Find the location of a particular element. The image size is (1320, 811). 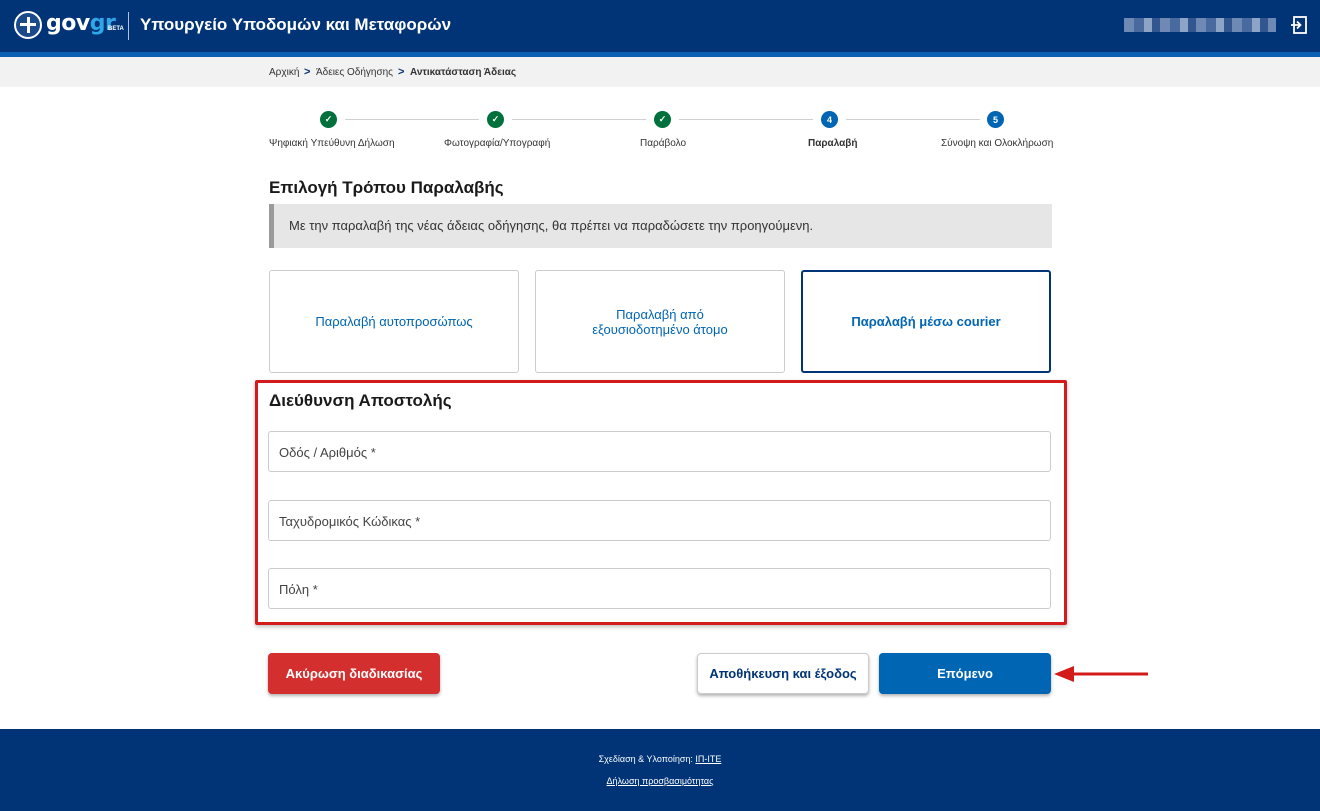

option-authorized-person: Παραλαβή από εξουσιοδοτημένο άτομο is located at coordinates (660, 321).